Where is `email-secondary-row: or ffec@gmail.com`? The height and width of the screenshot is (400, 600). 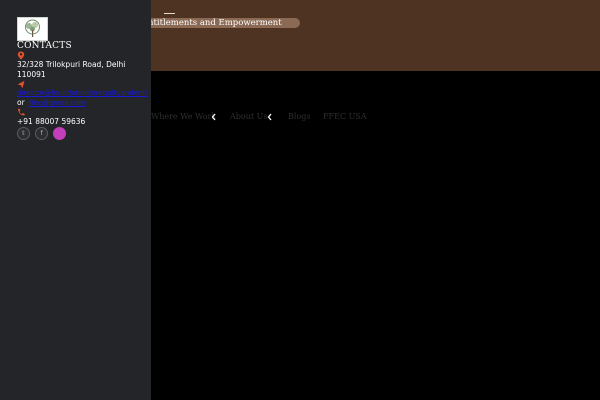
email-secondary-row: or ffec@gmail.com is located at coordinates (51, 103).